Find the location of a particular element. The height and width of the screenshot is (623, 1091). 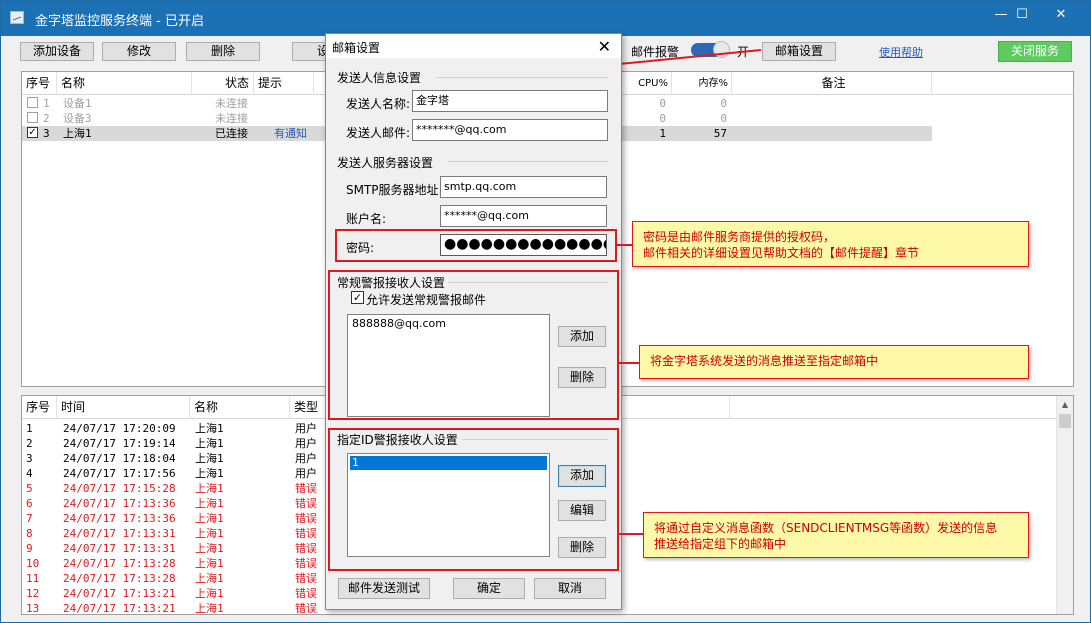

row-time: 24/07/17 17:15:28 is located at coordinates (119, 488).